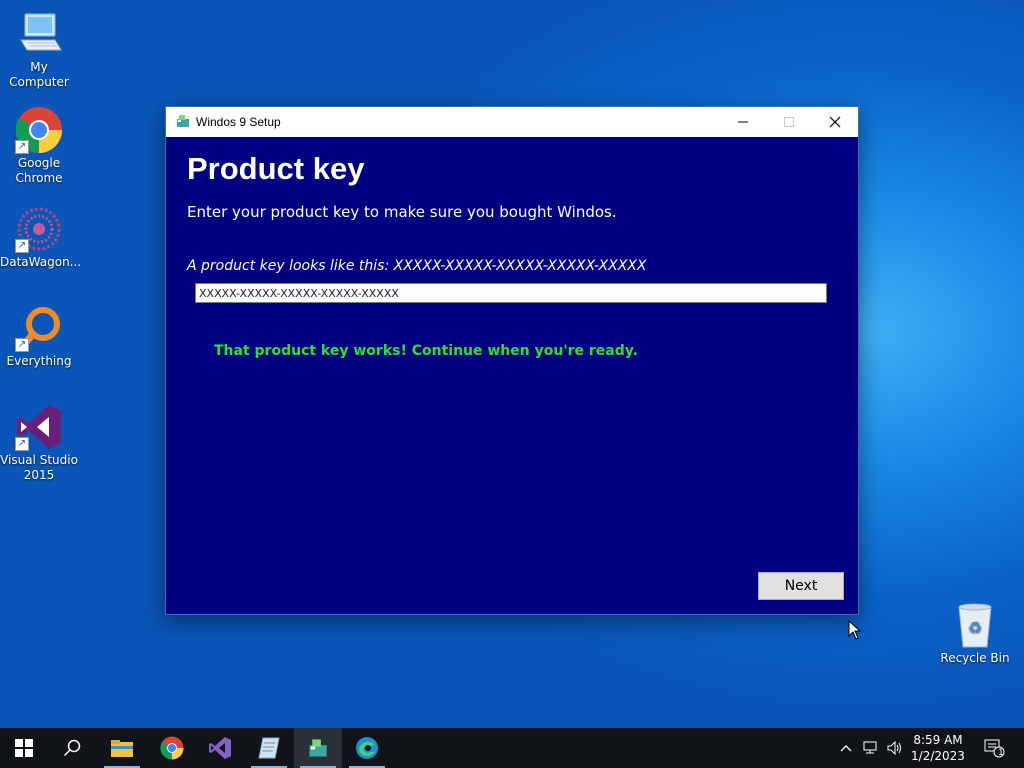 The height and width of the screenshot is (768, 1024). I want to click on network-icon, so click(870, 747).